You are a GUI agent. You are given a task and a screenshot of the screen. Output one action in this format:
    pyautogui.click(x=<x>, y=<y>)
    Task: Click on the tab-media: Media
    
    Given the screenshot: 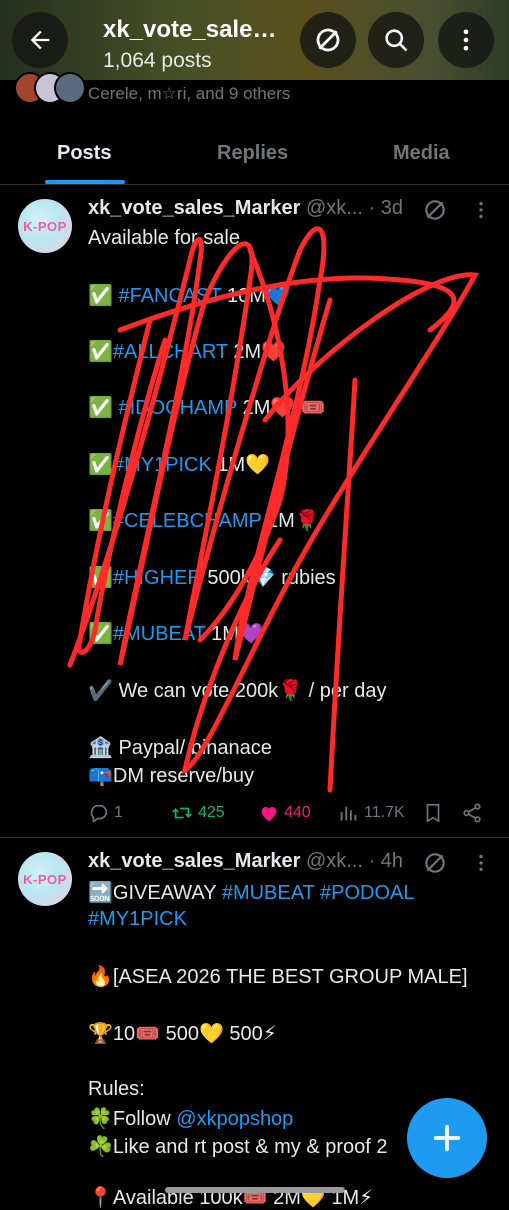 What is the action you would take?
    pyautogui.click(x=421, y=153)
    